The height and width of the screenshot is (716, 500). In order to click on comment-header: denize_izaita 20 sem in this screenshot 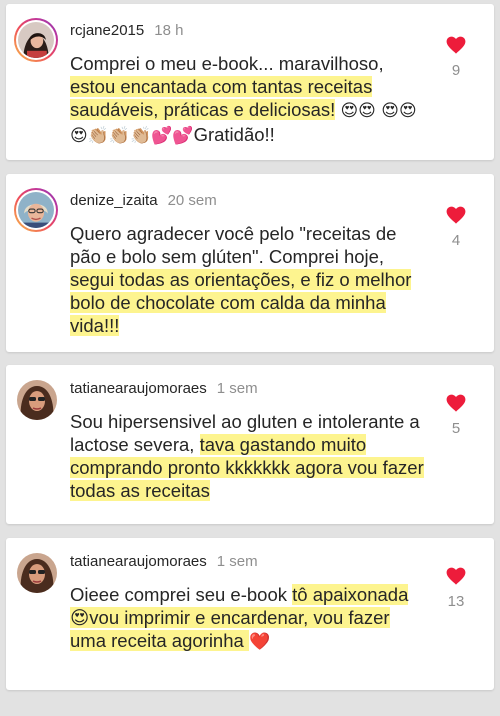, I will do `click(143, 200)`.